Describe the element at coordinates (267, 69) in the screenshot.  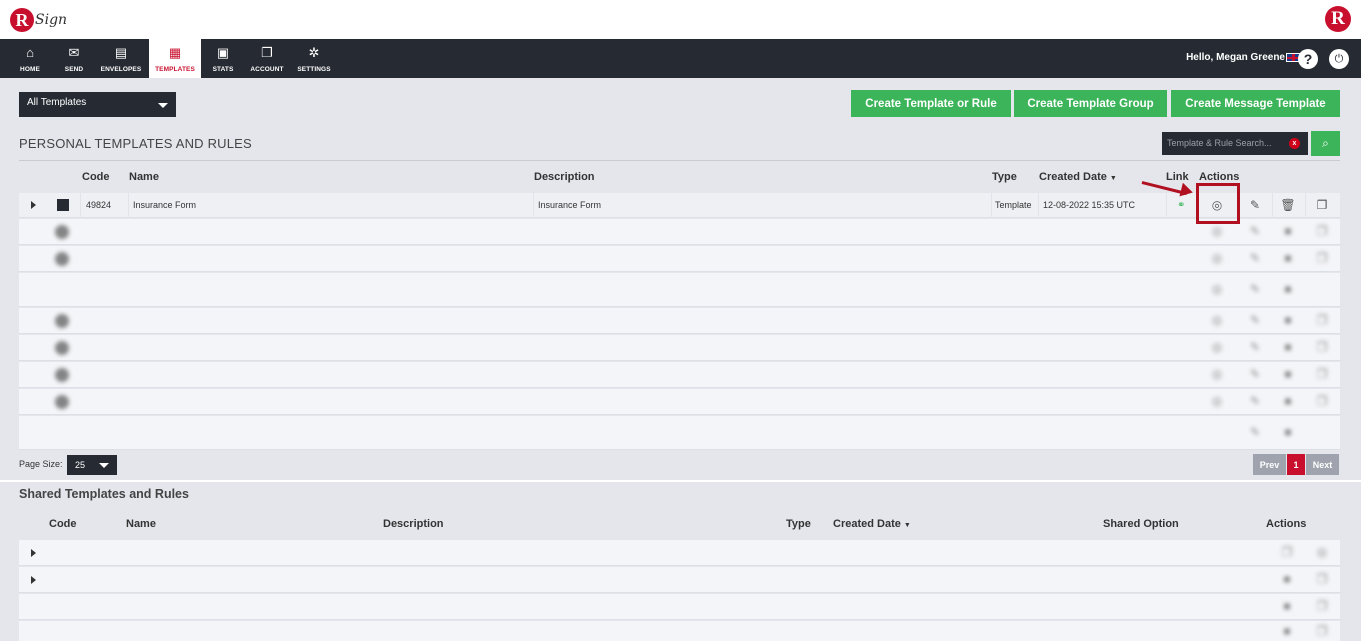
I see `nav-account-label: ACCOUNT` at that location.